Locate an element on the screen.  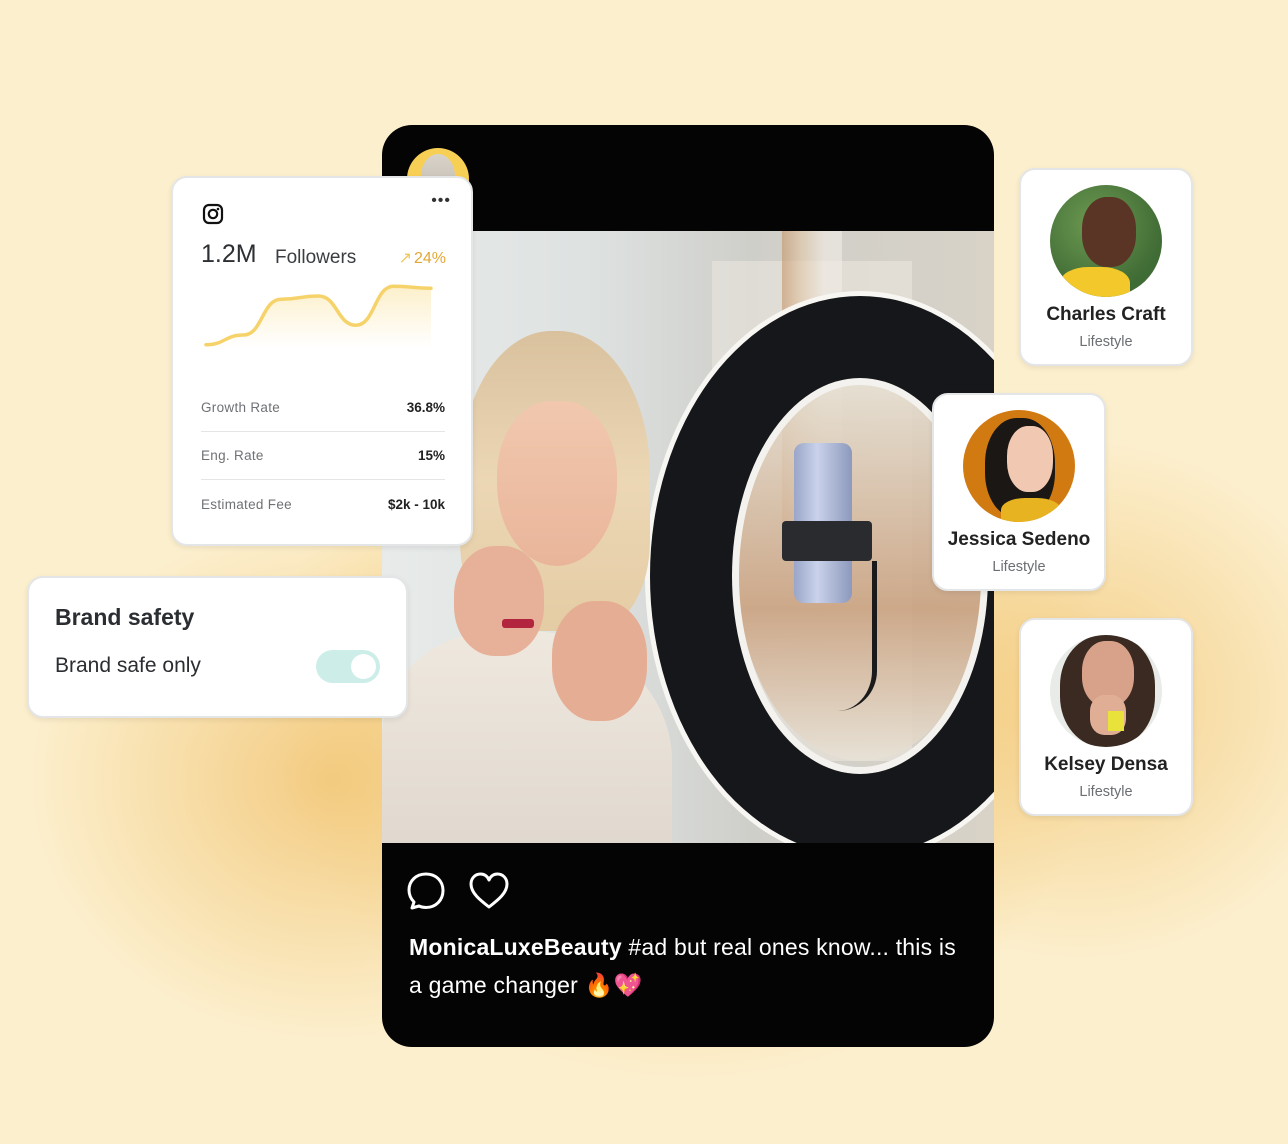
brand-safe-only-label: Brand safe only is located at coordinates (128, 665).